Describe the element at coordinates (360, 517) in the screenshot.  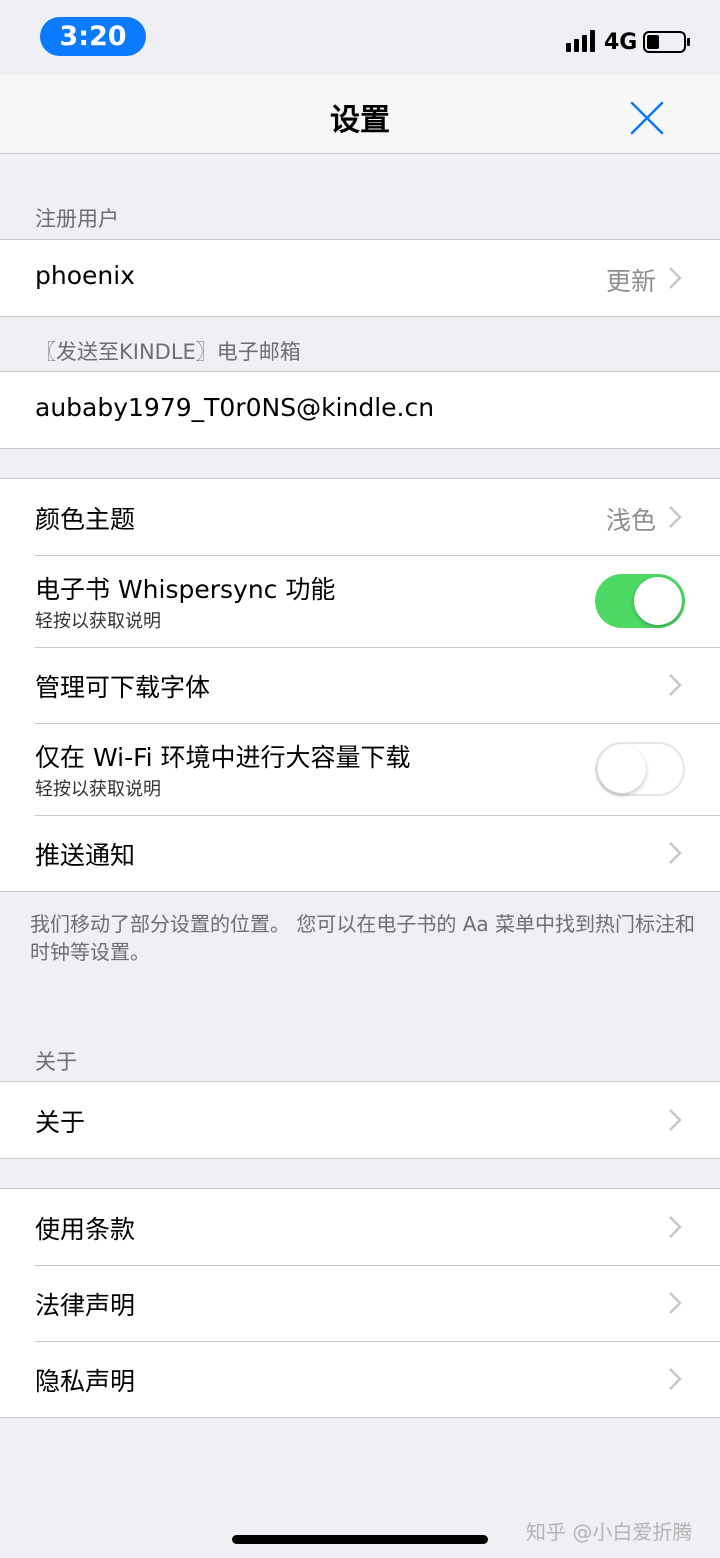
I see `color-theme-row: 颜色主题 浅色` at that location.